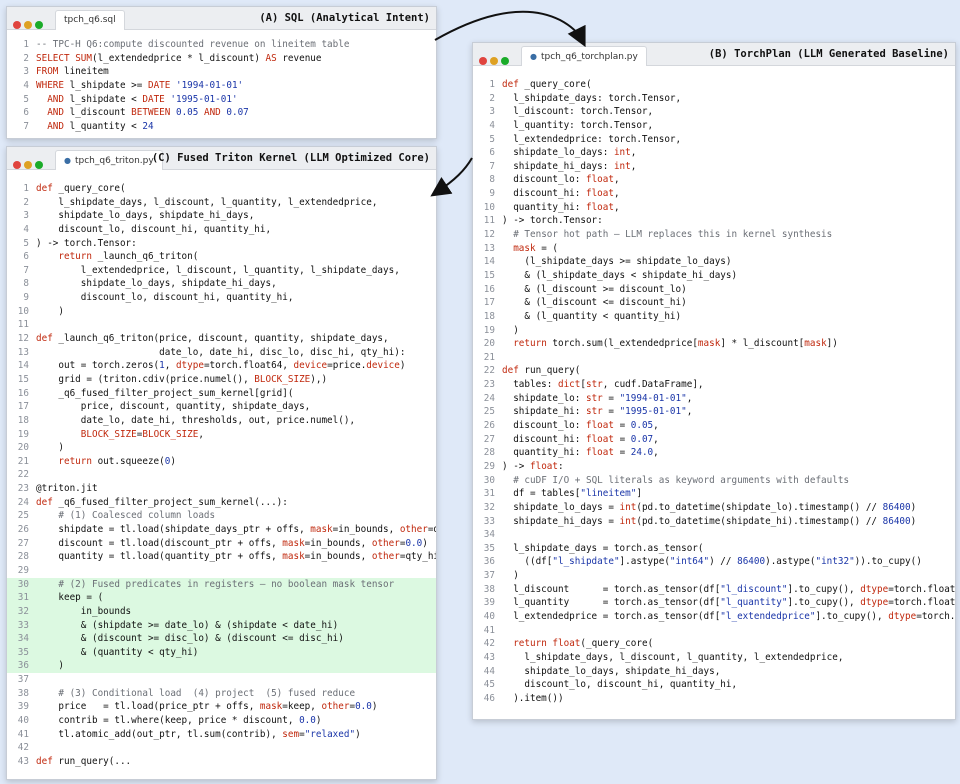 Image resolution: width=960 pixels, height=784 pixels. I want to click on code-line: 6 return _launch_q6_triton(, so click(221, 257).